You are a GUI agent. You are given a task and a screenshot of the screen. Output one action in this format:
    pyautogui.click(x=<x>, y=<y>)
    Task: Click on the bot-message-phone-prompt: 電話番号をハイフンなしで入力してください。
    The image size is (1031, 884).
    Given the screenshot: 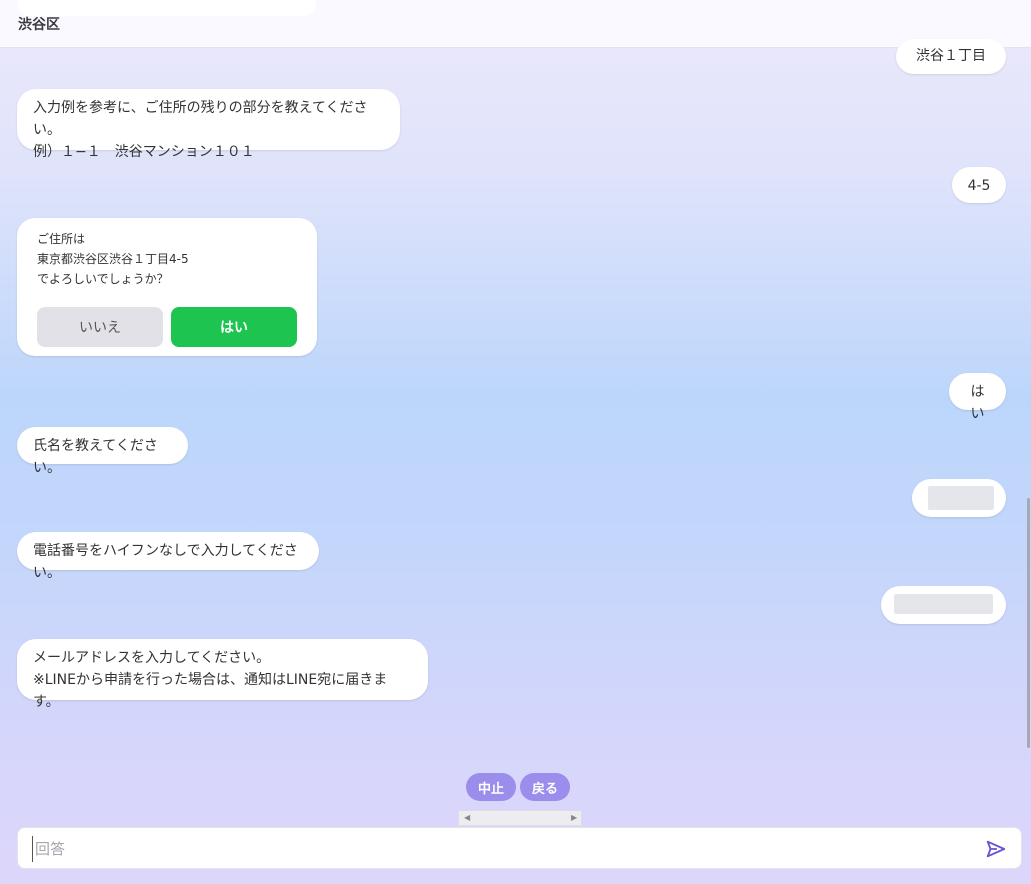 What is the action you would take?
    pyautogui.click(x=168, y=556)
    